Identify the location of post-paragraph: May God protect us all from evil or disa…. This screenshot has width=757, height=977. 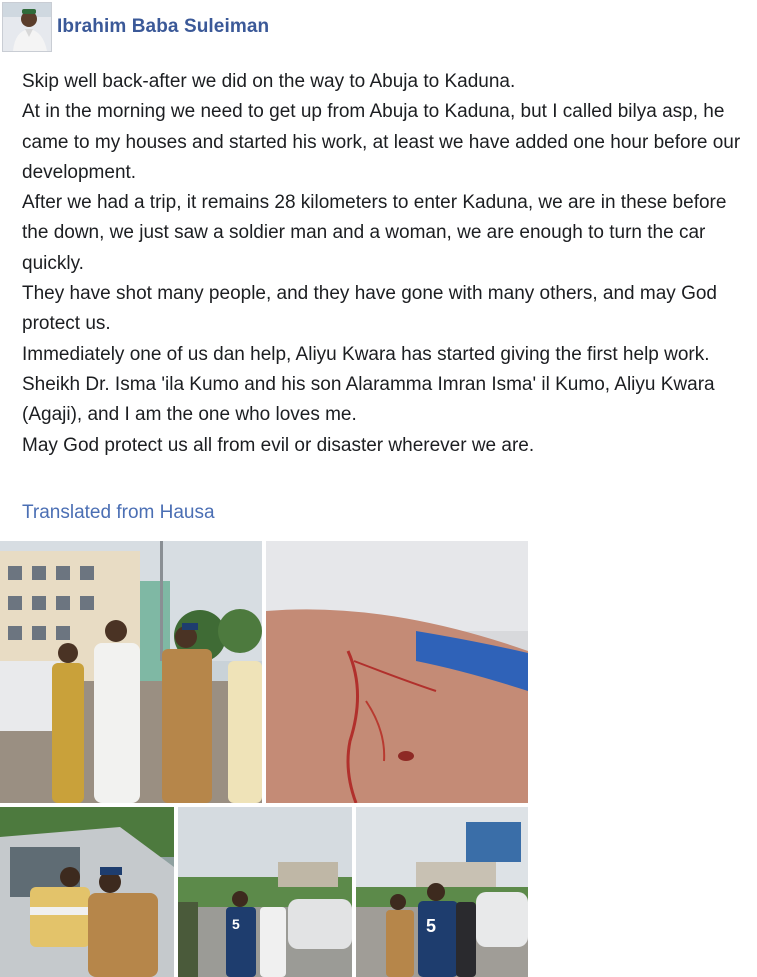
(278, 445).